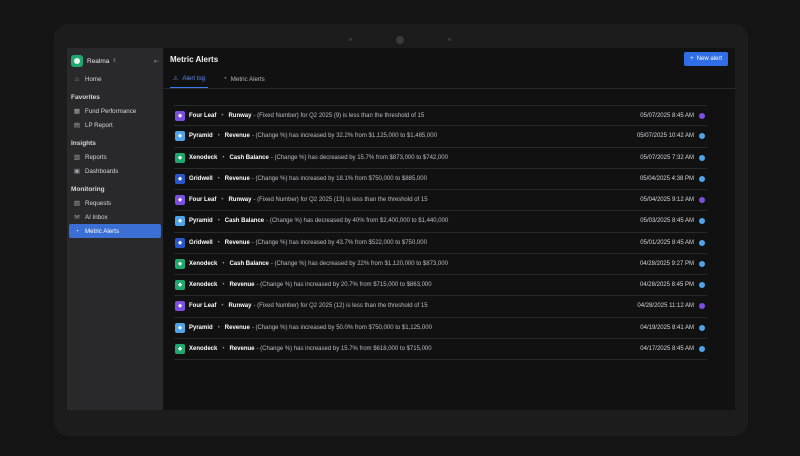 The image size is (800, 456). What do you see at coordinates (85, 97) in the screenshot?
I see `sidebar-section-title: Favorites` at bounding box center [85, 97].